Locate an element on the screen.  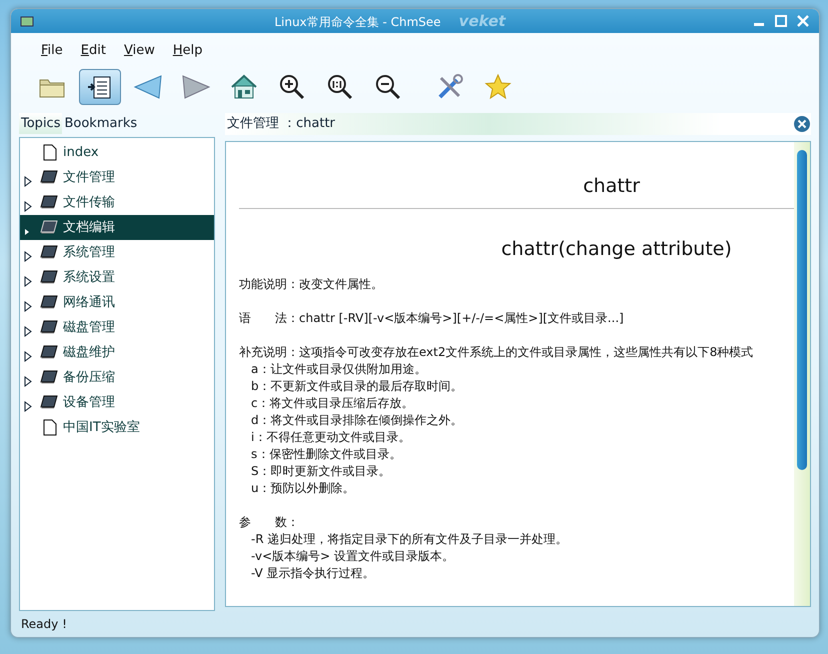
text-line: s：保密性删除文件或目录。 is located at coordinates (326, 454).